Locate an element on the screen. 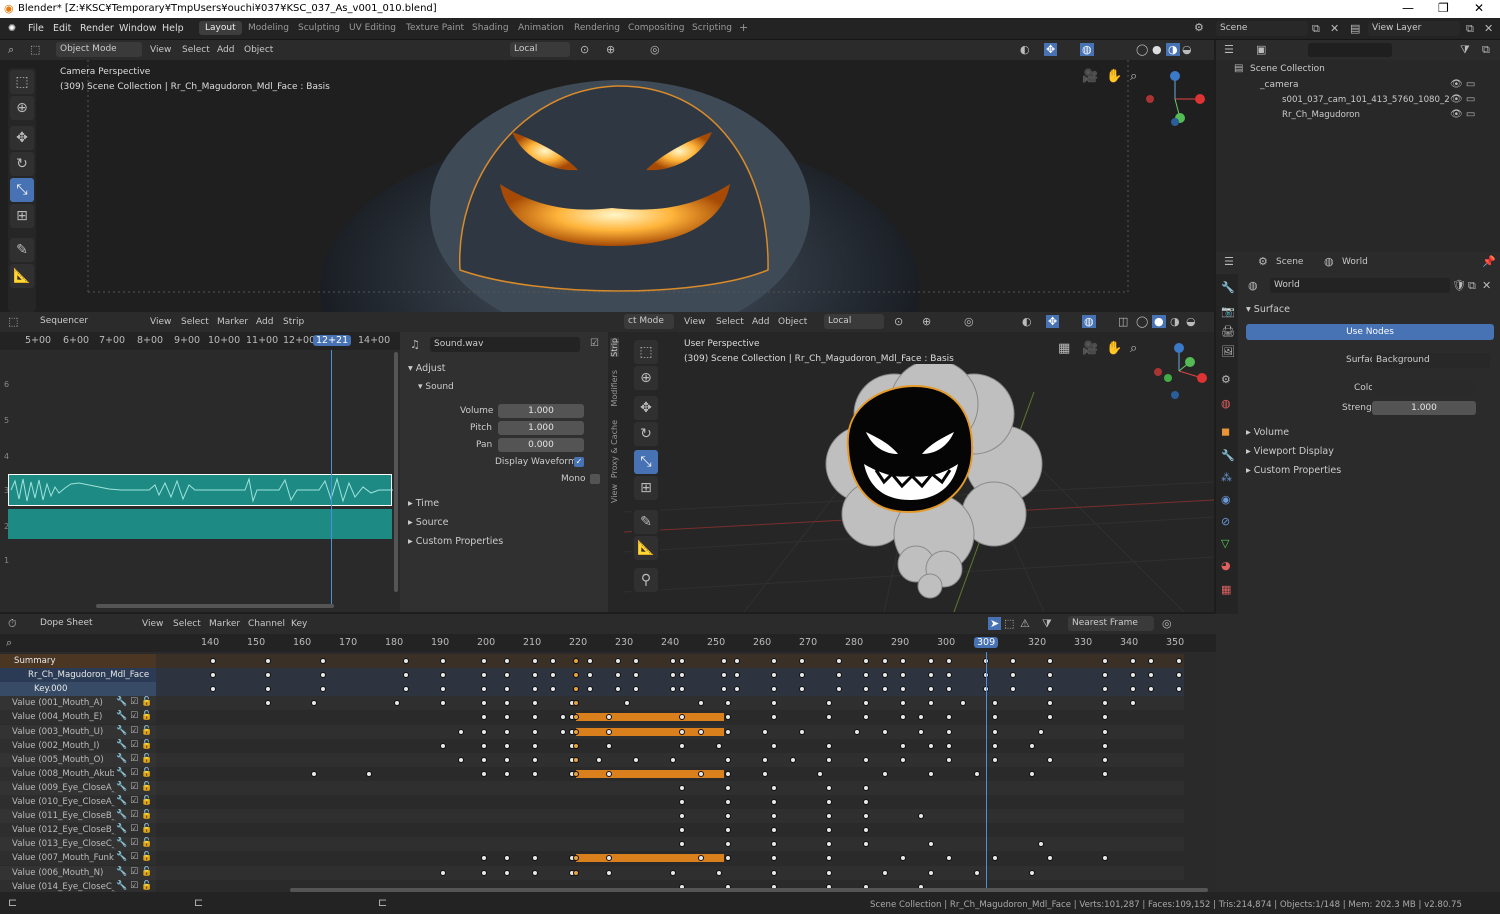 This screenshot has width=1500, height=914. menu-render: Render is located at coordinates (97, 28).